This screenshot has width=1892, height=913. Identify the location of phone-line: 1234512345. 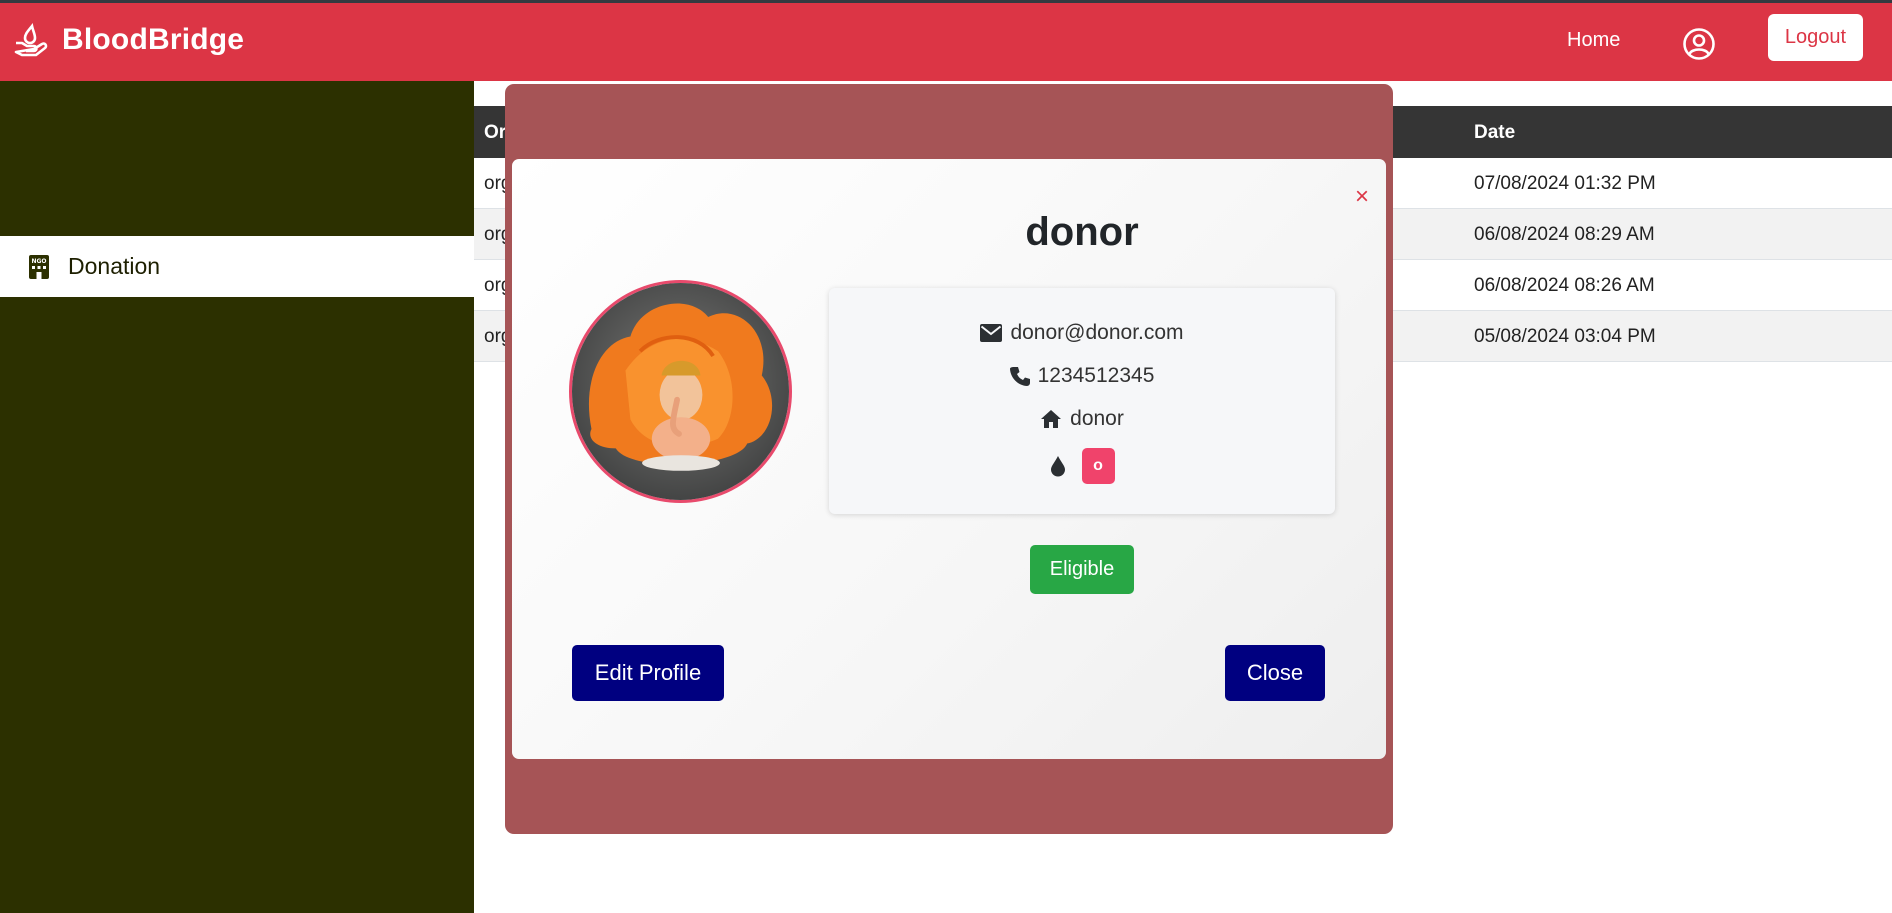
(1082, 376).